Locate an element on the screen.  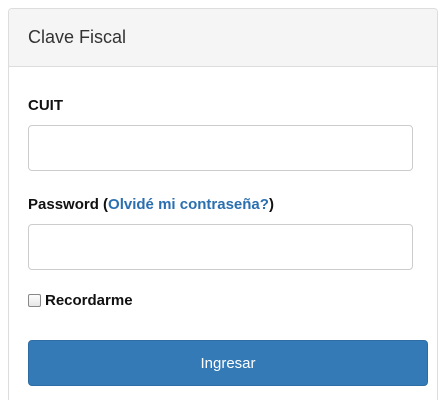
forgot-close-paren: ) is located at coordinates (271, 204).